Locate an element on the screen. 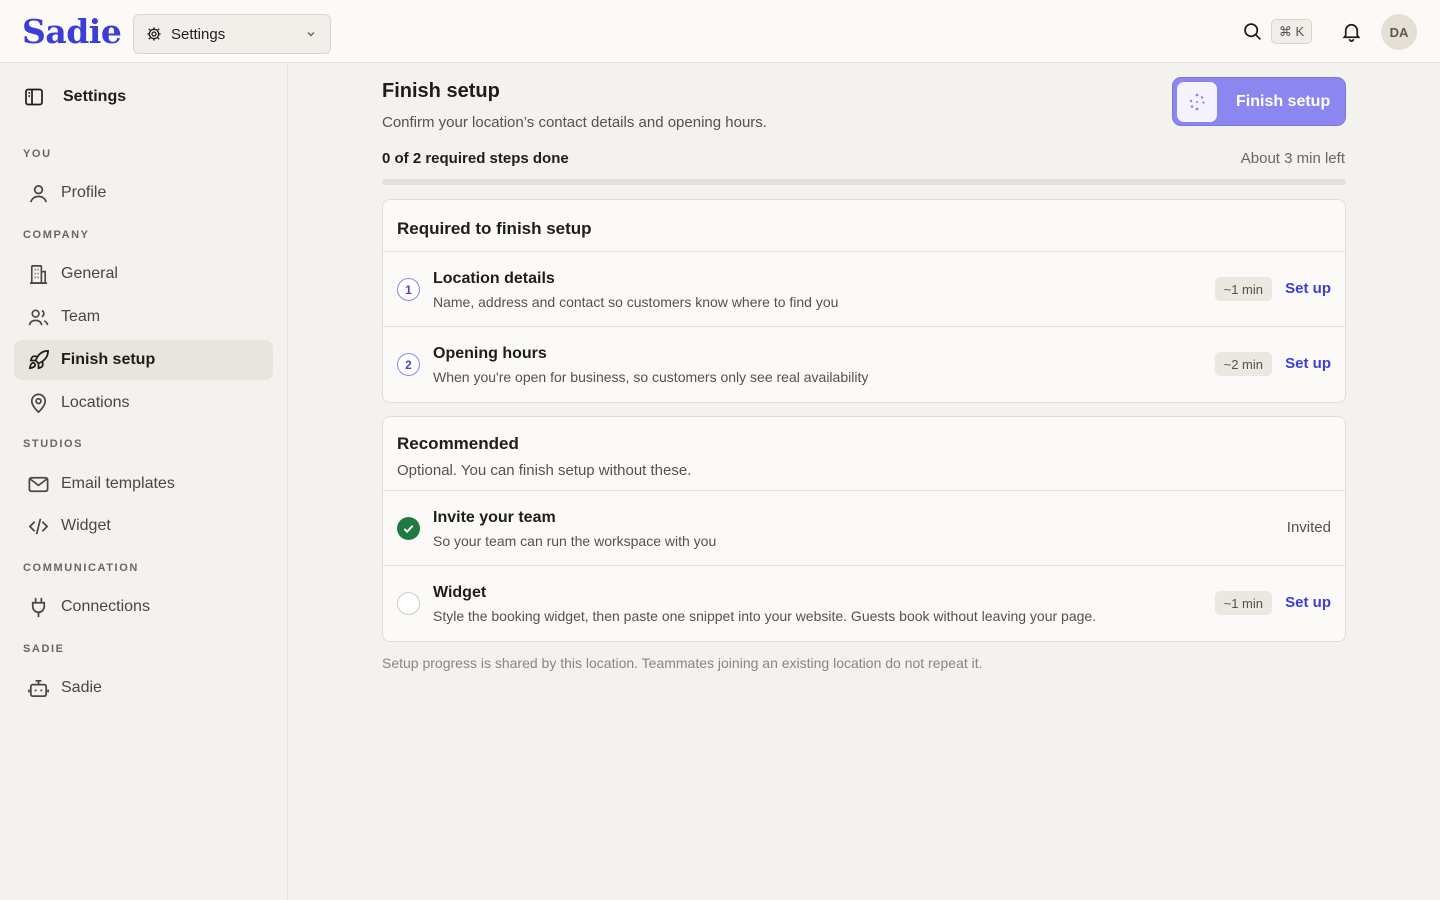 Image resolution: width=1440 pixels, height=900 pixels. sidebar-item-connections: Connections is located at coordinates (143, 607).